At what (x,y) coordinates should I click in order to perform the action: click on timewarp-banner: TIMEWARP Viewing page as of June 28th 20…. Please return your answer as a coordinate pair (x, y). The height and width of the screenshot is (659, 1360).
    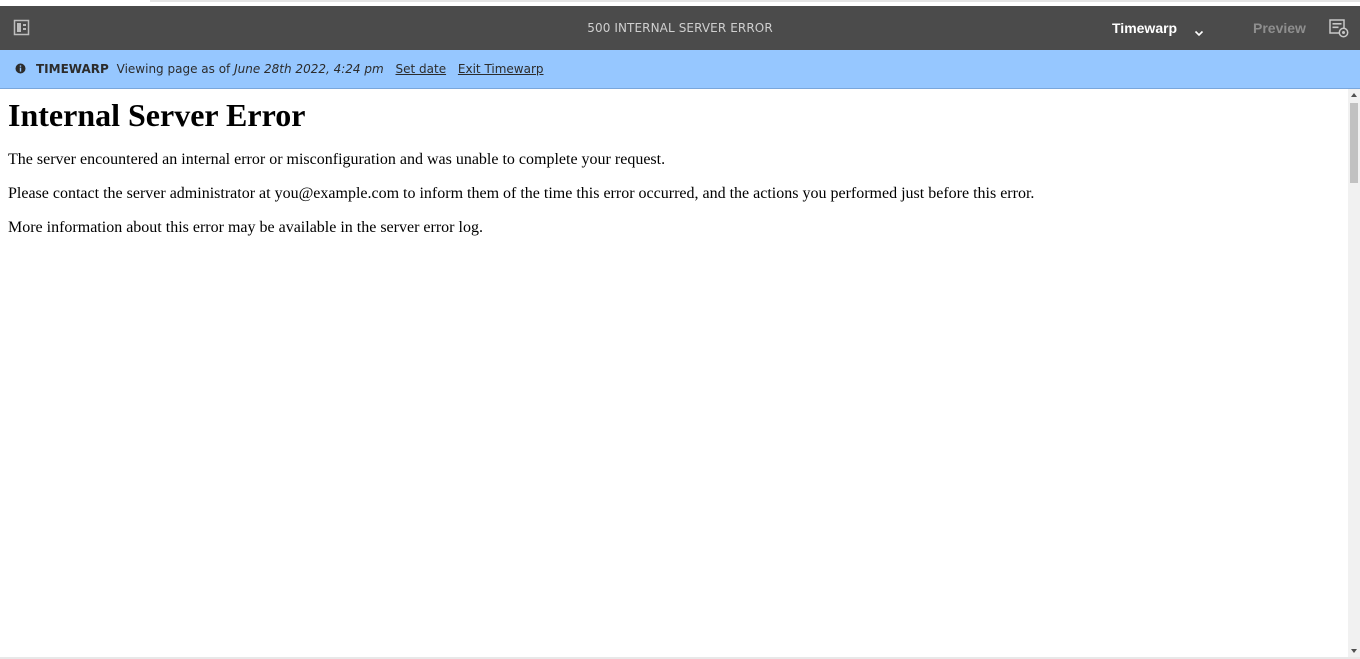
    Looking at the image, I should click on (680, 69).